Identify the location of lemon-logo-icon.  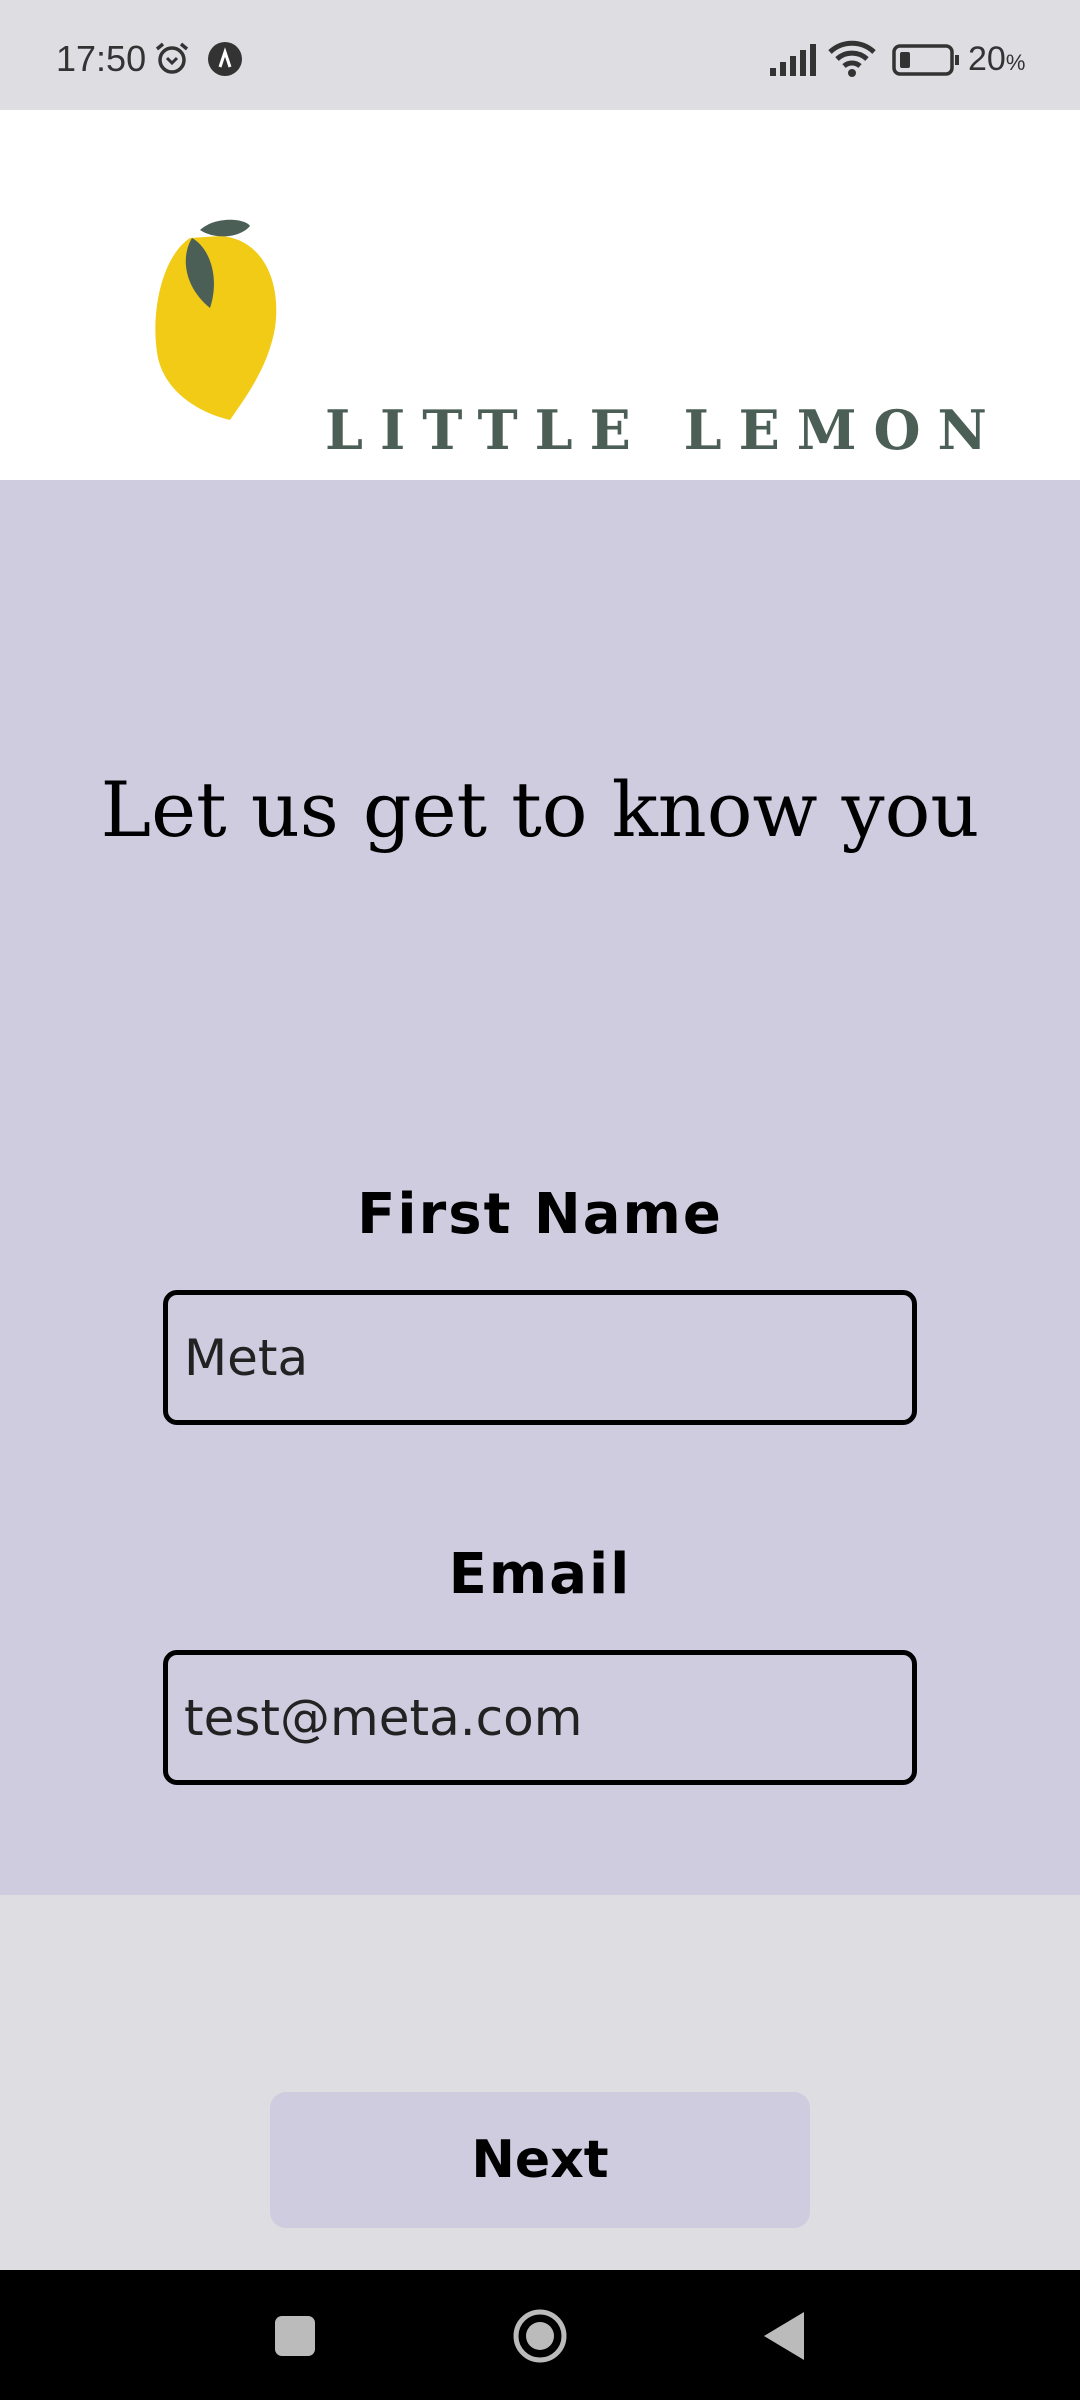
(216, 319).